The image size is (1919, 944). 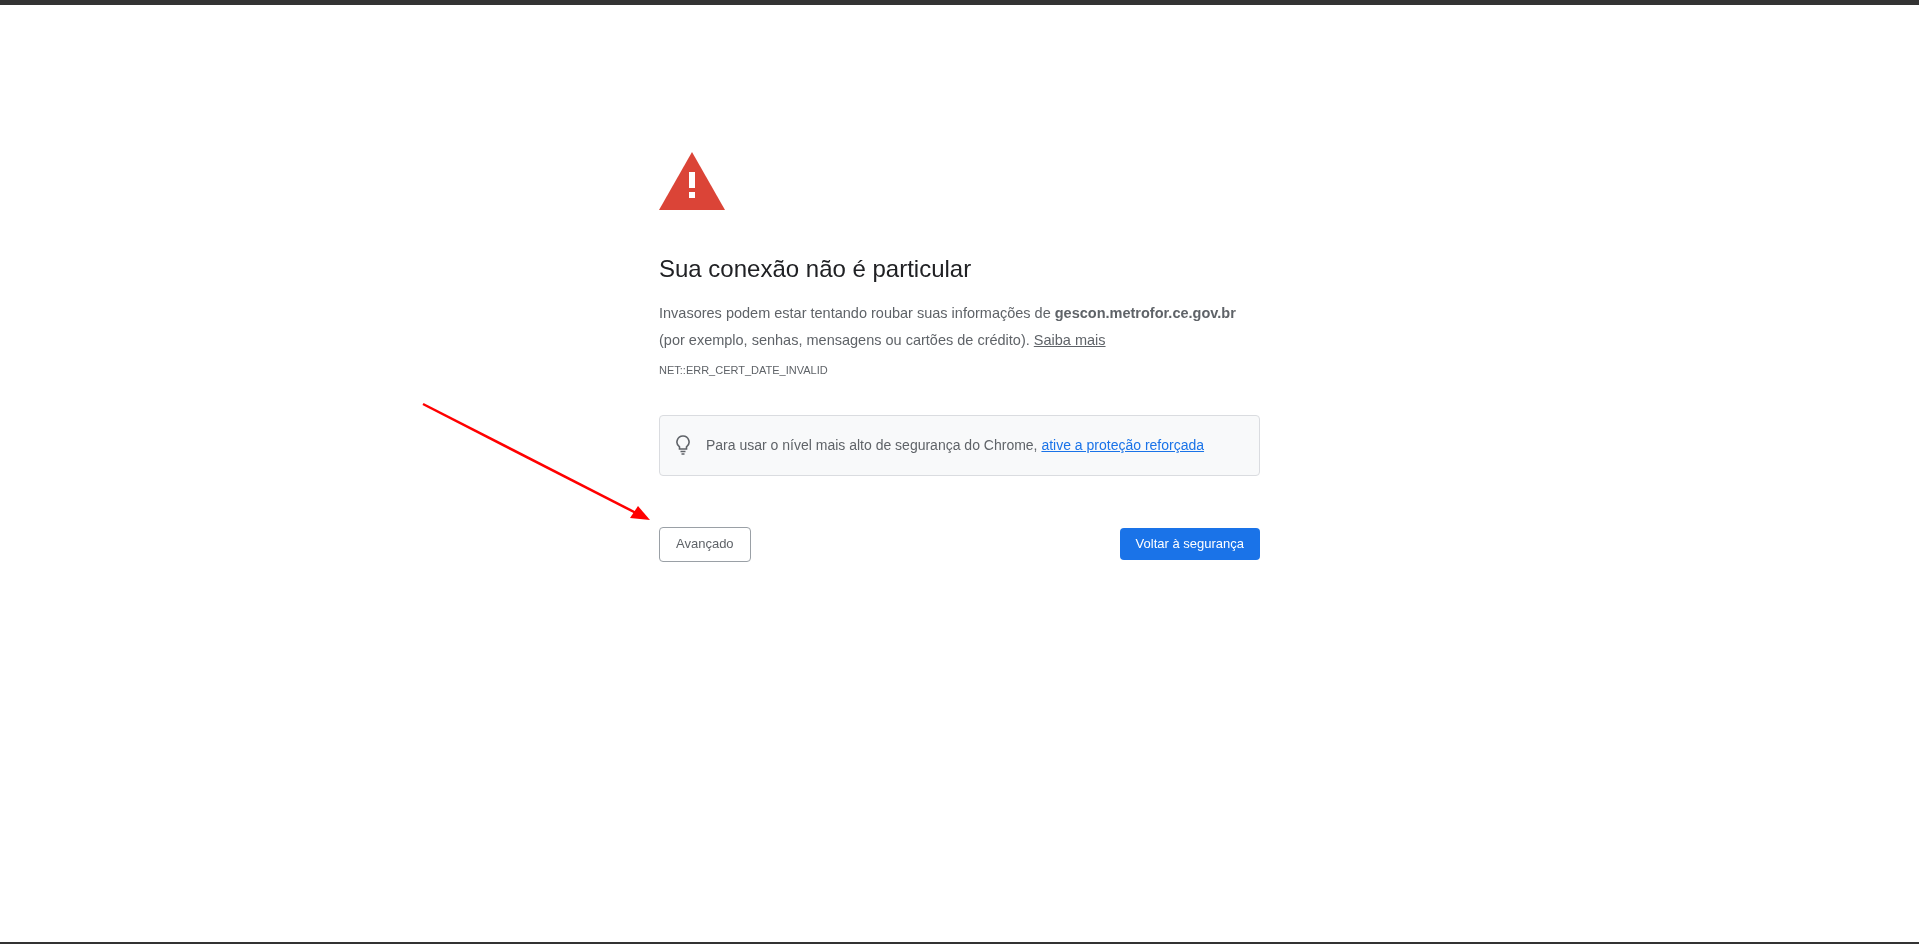 What do you see at coordinates (705, 544) in the screenshot?
I see `advanced-button: Avançado` at bounding box center [705, 544].